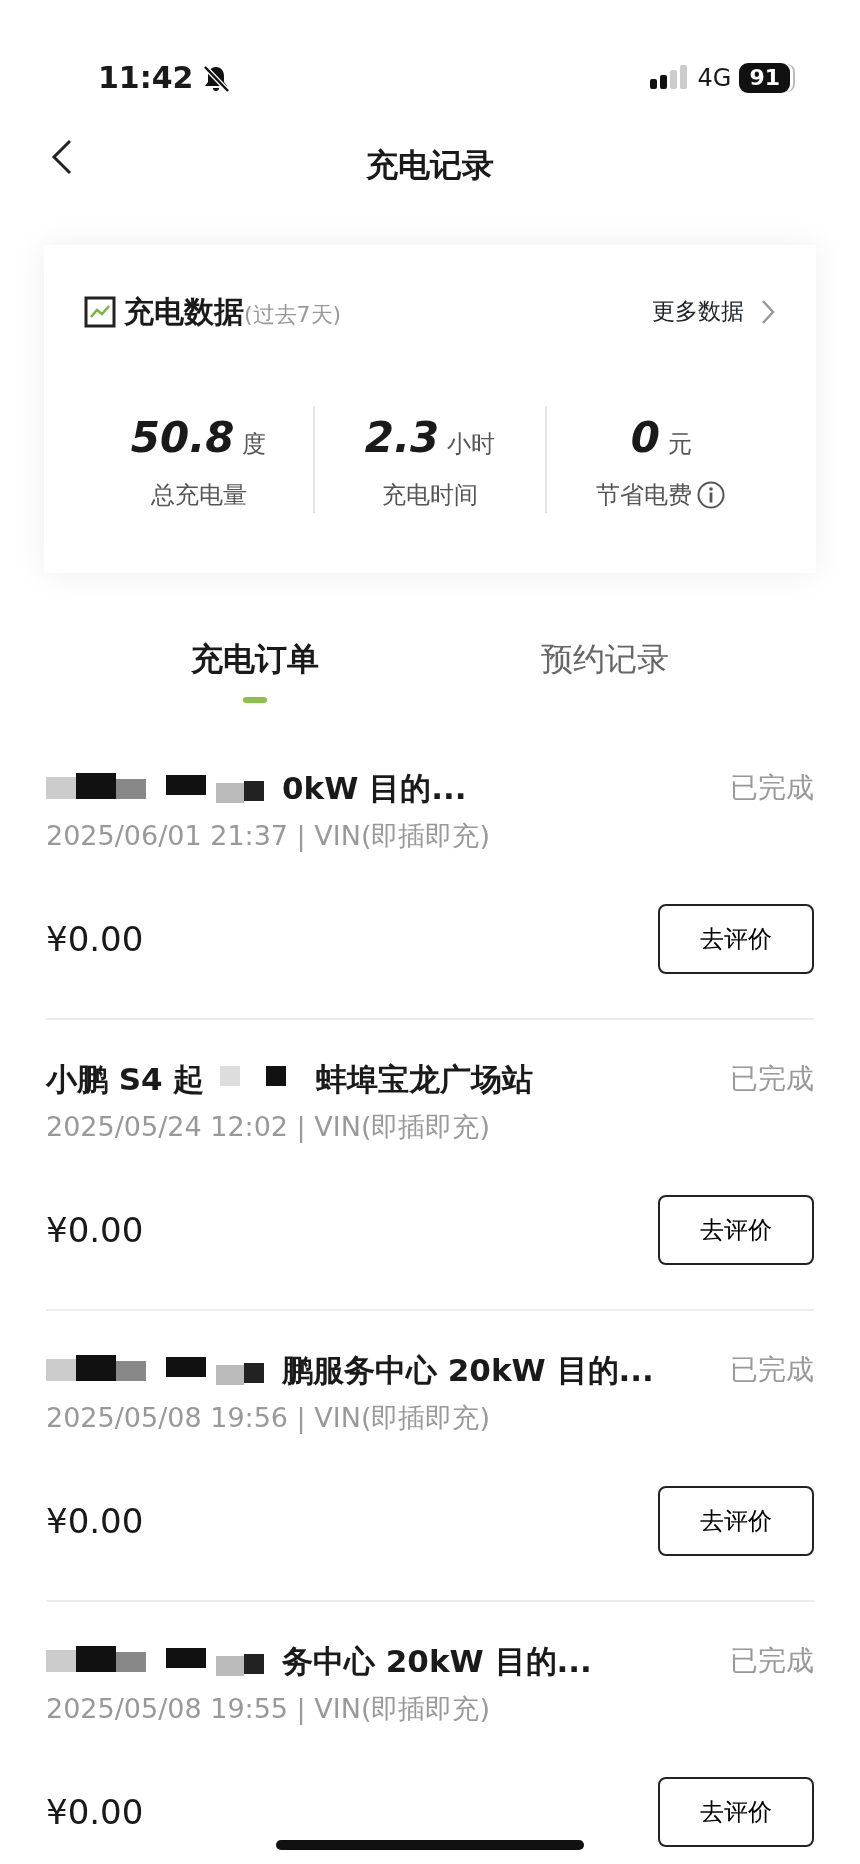 Image resolution: width=860 pixels, height=1864 pixels. Describe the element at coordinates (268, 1418) in the screenshot. I see `order-meta: 2025/05/08 19:56 | VIN(即插即充)` at that location.